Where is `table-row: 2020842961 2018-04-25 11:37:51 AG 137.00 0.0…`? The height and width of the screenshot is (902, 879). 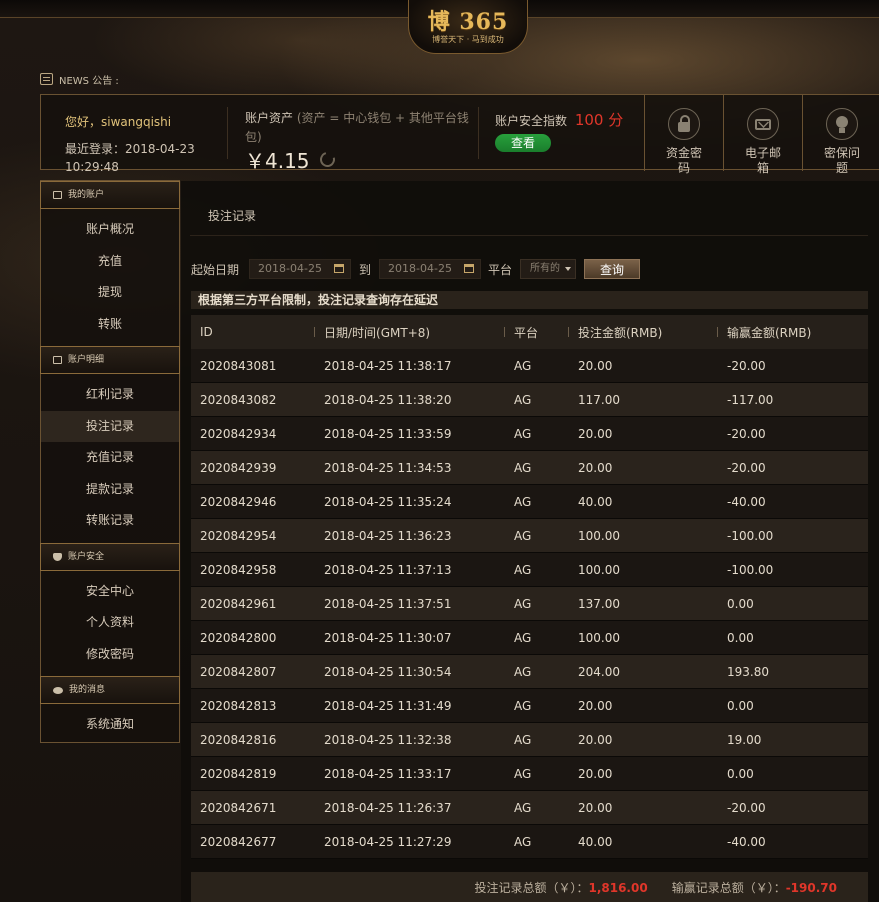
table-row: 2020842961 2018-04-25 11:37:51 AG 137.00 0.0… is located at coordinates (529, 604).